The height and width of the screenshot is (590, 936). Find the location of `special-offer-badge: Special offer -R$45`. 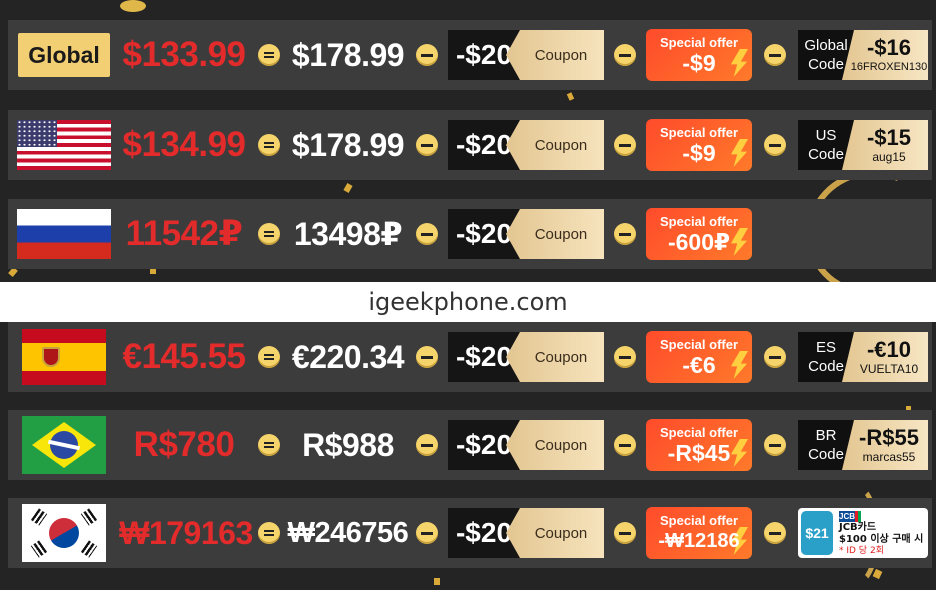

special-offer-badge: Special offer -R$45 is located at coordinates (699, 445).